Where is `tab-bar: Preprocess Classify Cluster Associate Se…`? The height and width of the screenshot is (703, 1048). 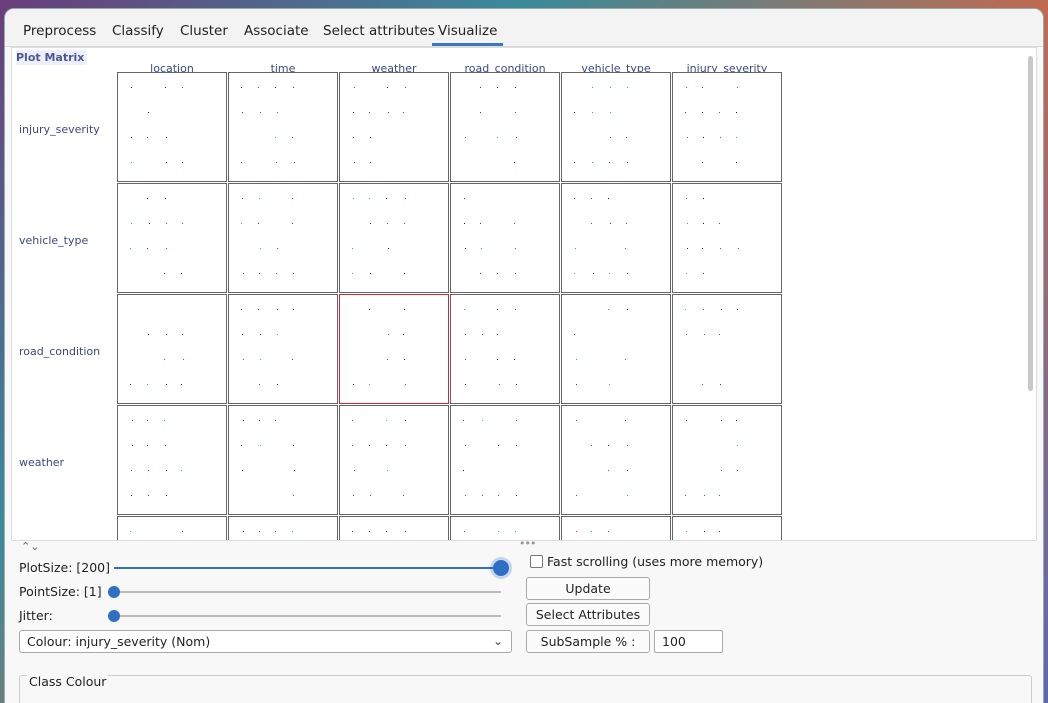 tab-bar: Preprocess Classify Cluster Associate Se… is located at coordinates (524, 28).